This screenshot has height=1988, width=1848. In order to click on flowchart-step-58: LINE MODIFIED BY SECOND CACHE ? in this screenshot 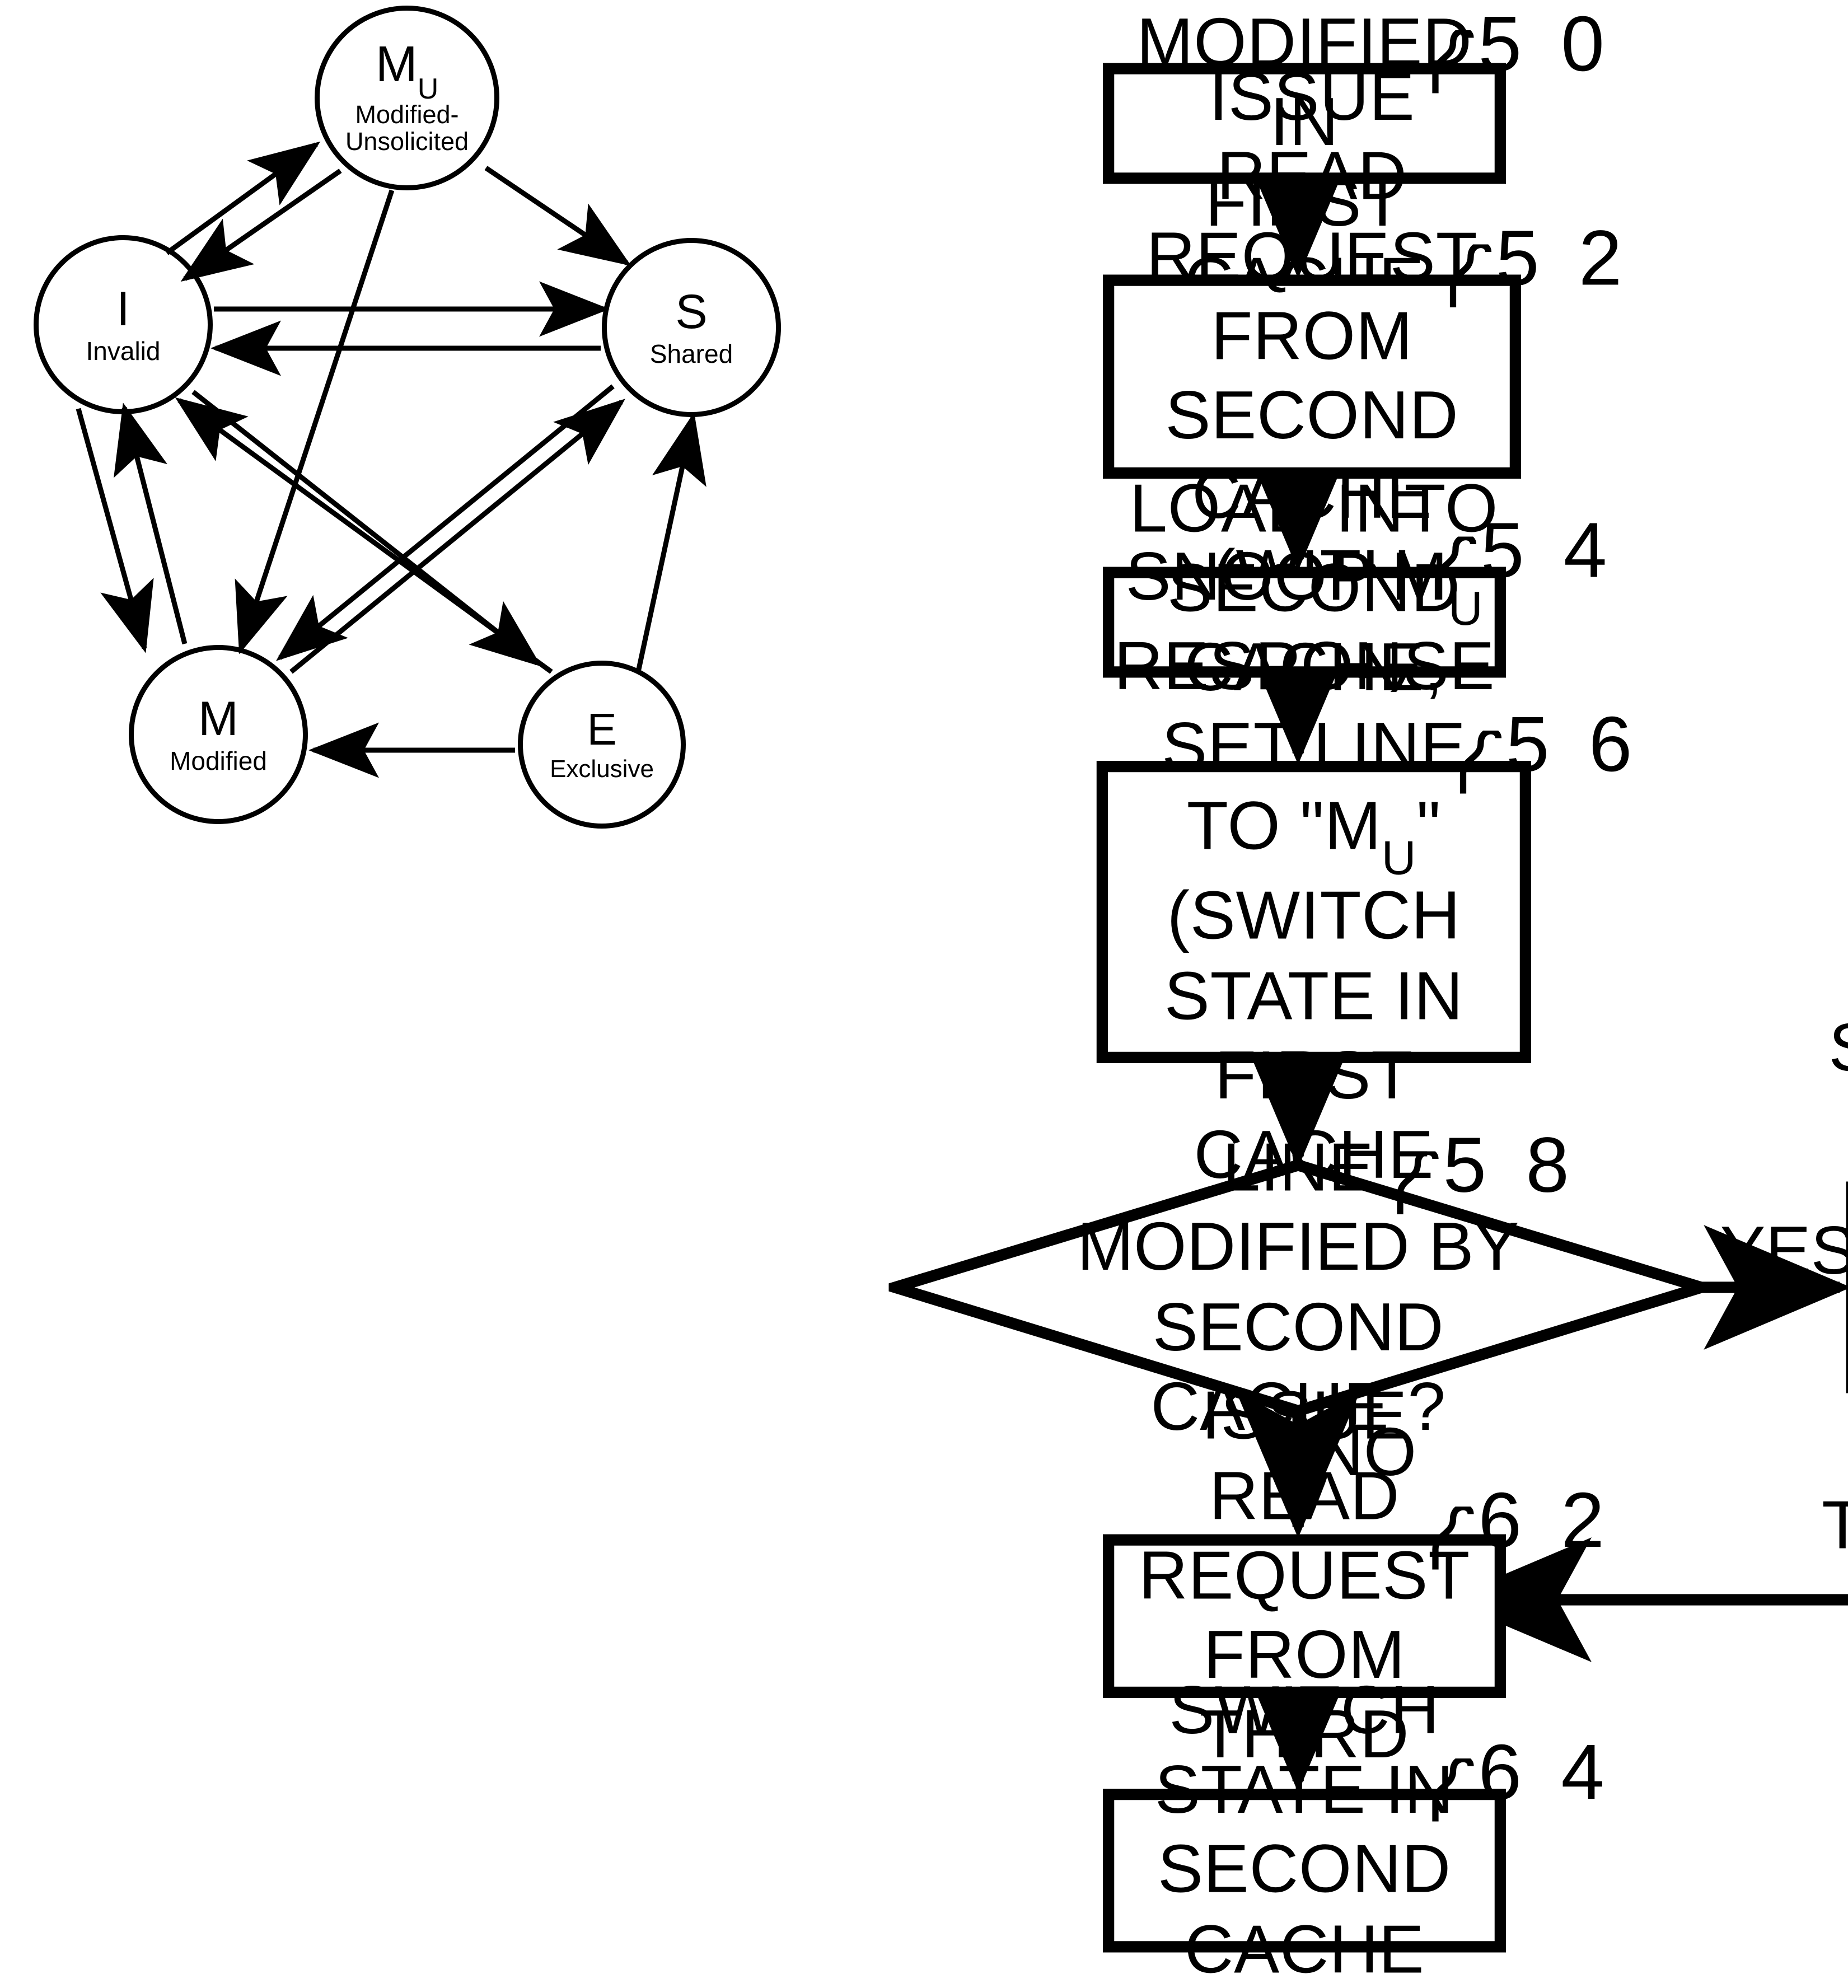, I will do `click(1297, 1287)`.